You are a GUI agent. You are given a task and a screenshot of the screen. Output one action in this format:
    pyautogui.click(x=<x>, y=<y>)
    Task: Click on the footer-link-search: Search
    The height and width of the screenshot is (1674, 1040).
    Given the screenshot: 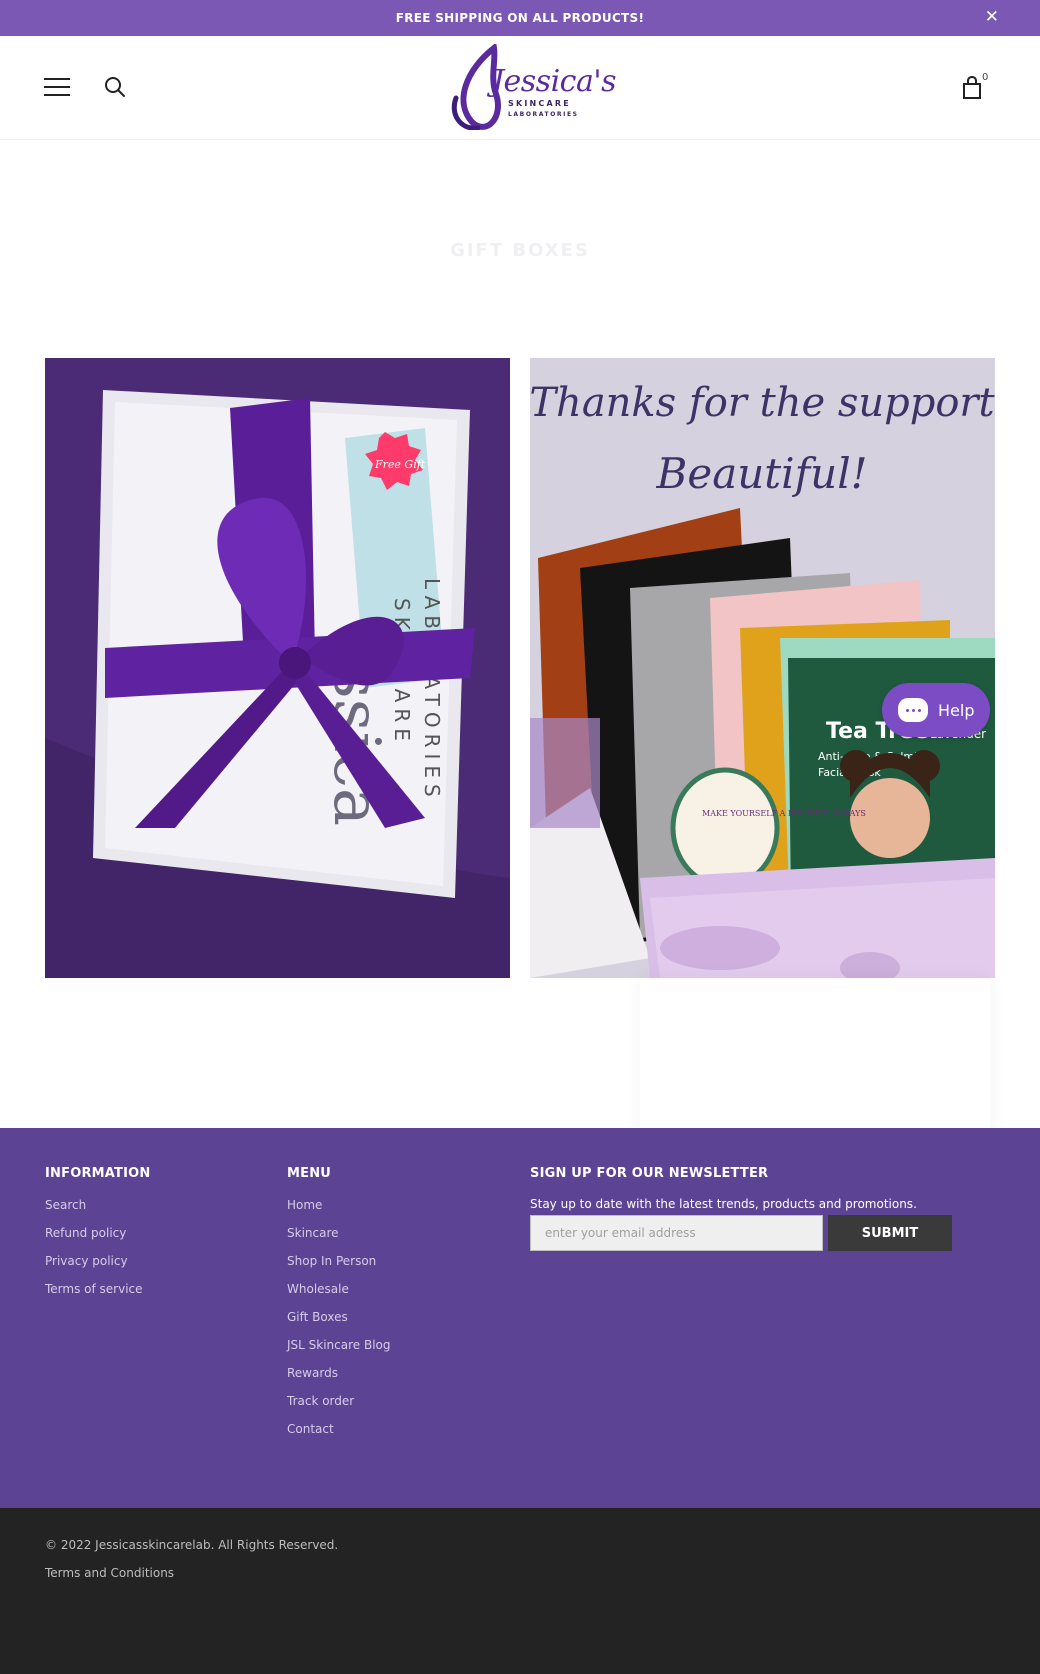 What is the action you would take?
    pyautogui.click(x=97, y=1211)
    